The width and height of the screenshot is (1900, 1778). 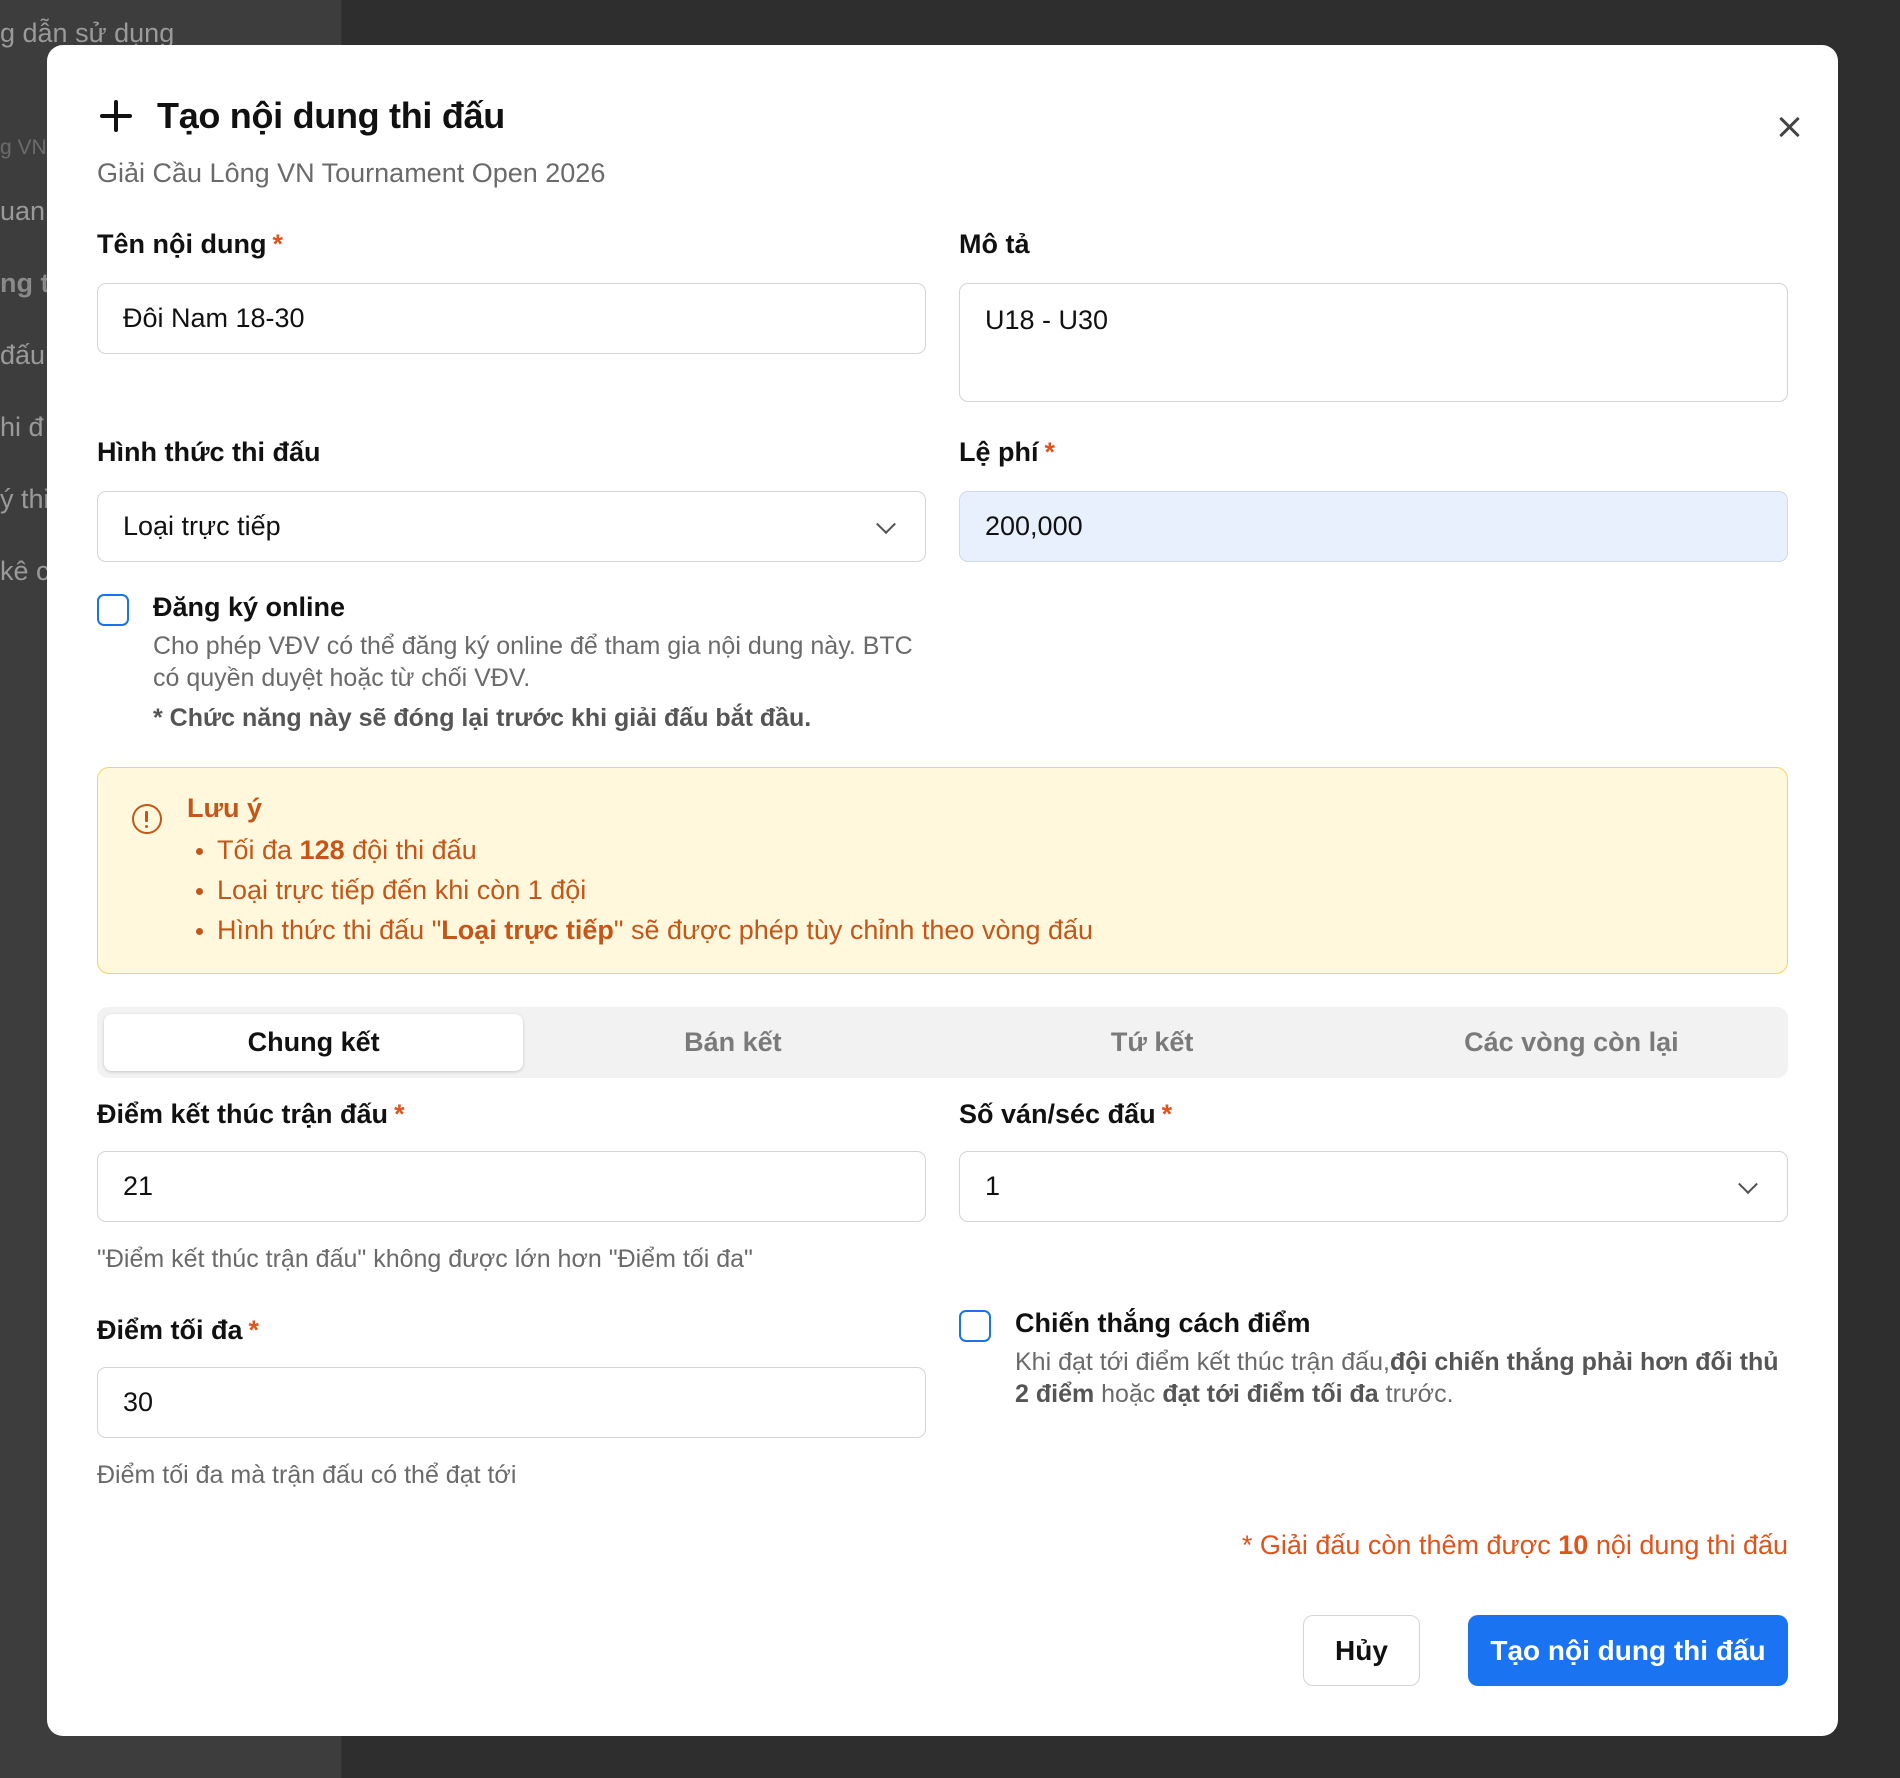 What do you see at coordinates (975, 1326) in the screenshot?
I see `win-by-checkbox` at bounding box center [975, 1326].